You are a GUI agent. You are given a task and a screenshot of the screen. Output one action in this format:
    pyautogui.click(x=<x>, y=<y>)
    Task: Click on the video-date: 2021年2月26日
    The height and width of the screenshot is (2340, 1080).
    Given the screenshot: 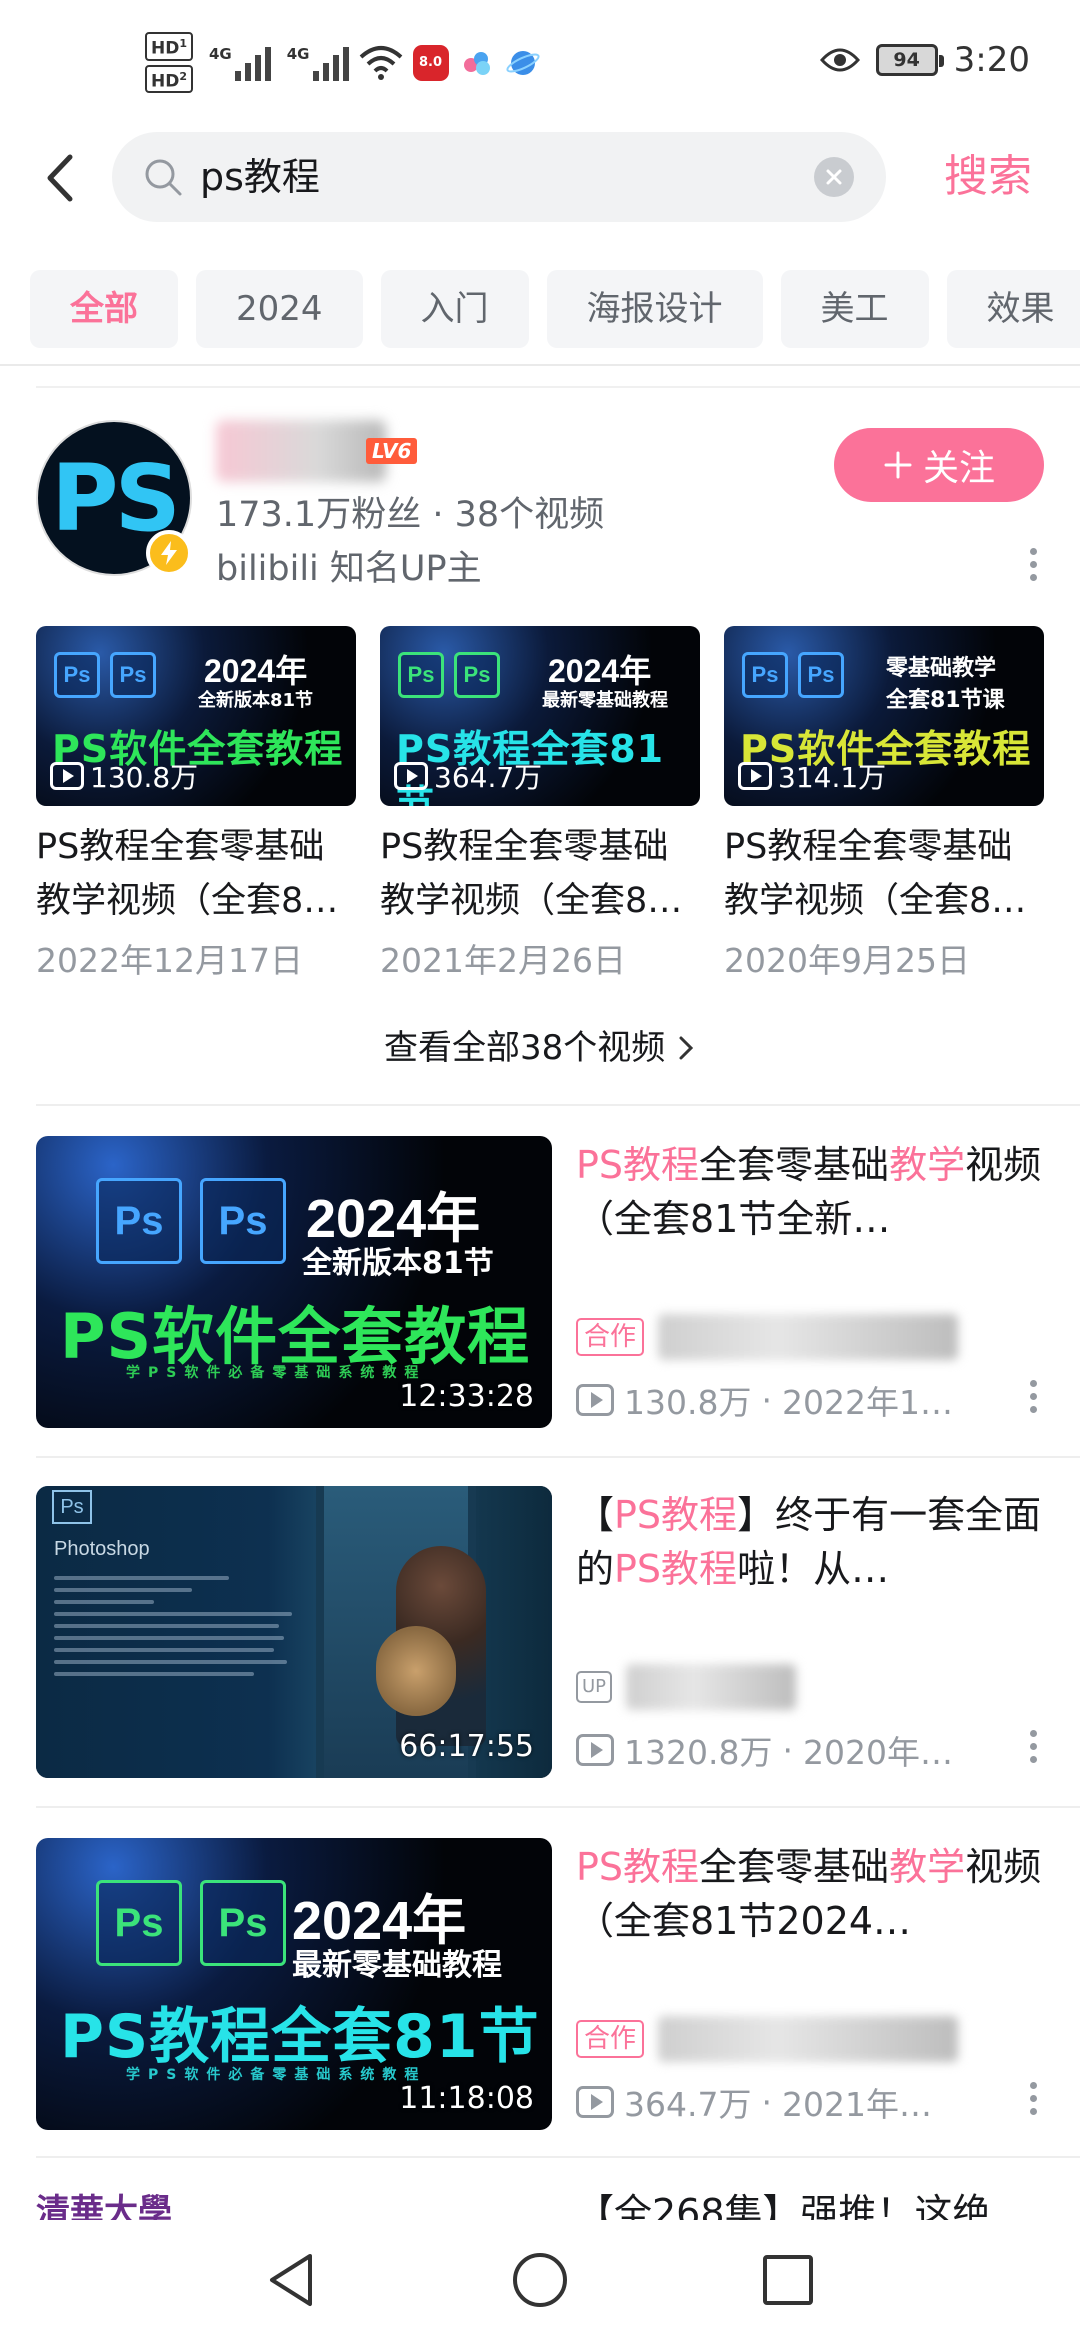 What is the action you would take?
    pyautogui.click(x=503, y=960)
    